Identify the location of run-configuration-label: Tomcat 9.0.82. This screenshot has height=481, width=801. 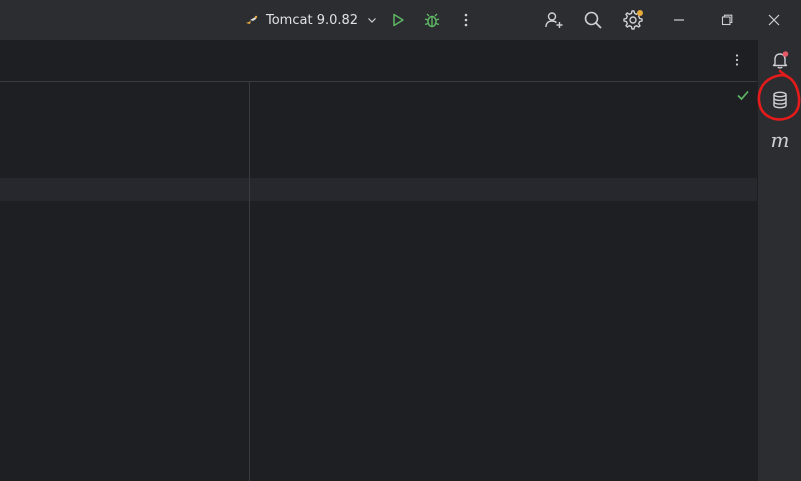
(312, 20).